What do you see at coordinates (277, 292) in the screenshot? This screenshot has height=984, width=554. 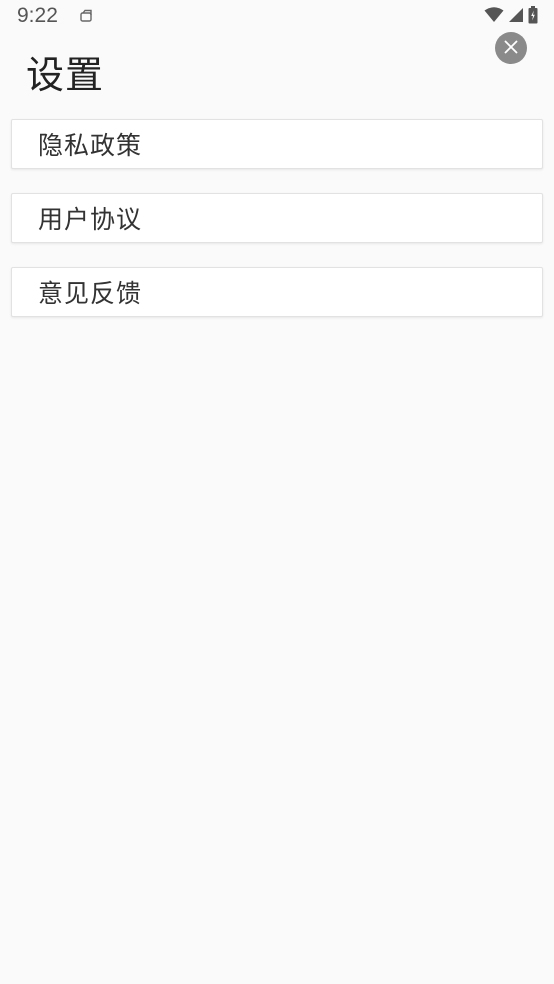 I see `menu-item-feedback: 意见反馈` at bounding box center [277, 292].